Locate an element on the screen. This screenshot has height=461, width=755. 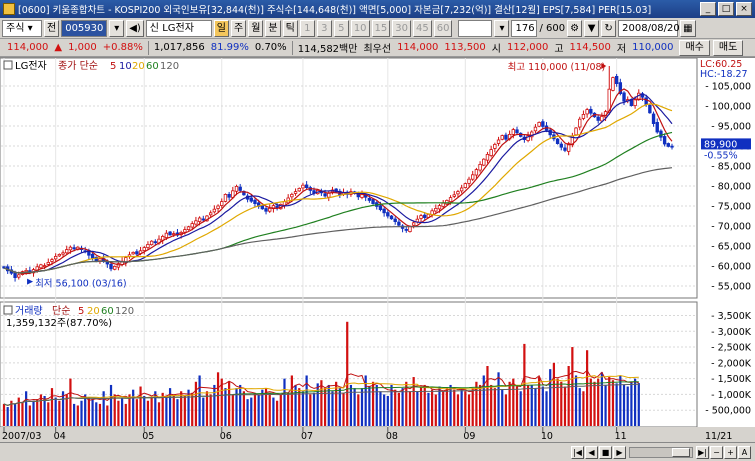
change-amount: 1,000 is located at coordinates (82, 47).